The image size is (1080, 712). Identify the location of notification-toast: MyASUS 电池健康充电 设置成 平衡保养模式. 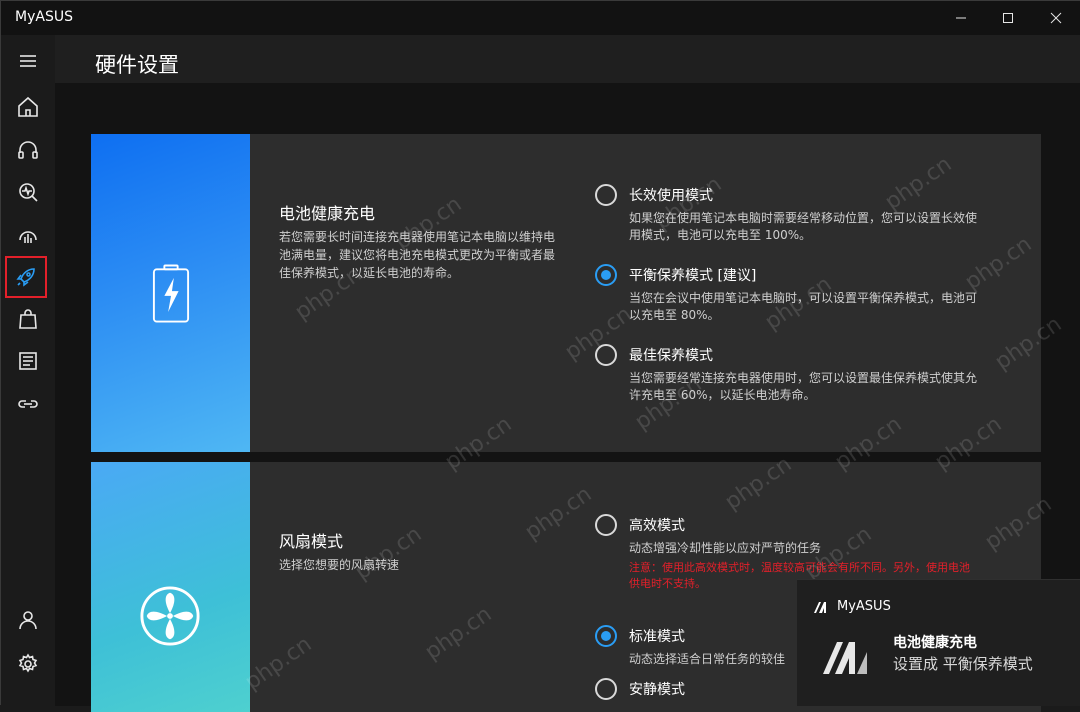
(938, 642).